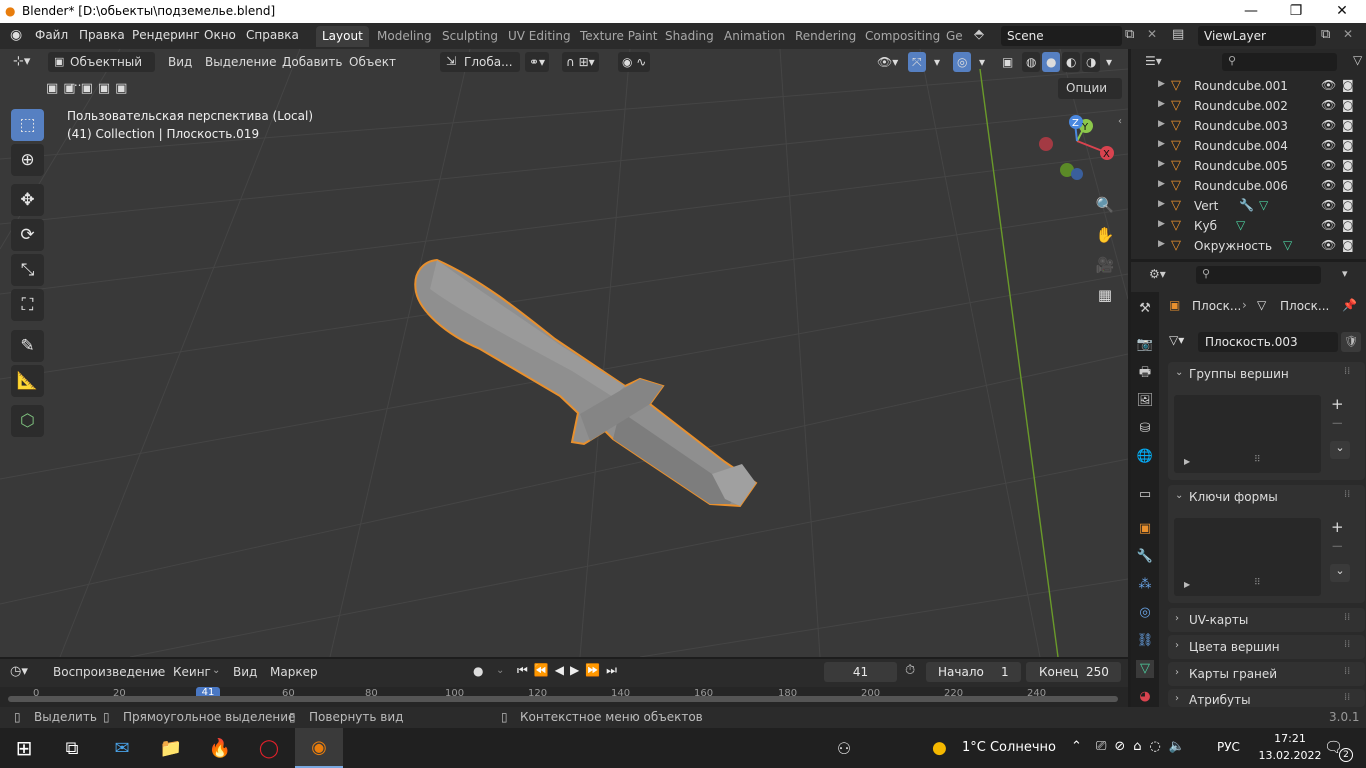 This screenshot has height=768, width=1366. Describe the element at coordinates (1257, 583) in the screenshot. I see `list-resize-icon: ⠿` at that location.